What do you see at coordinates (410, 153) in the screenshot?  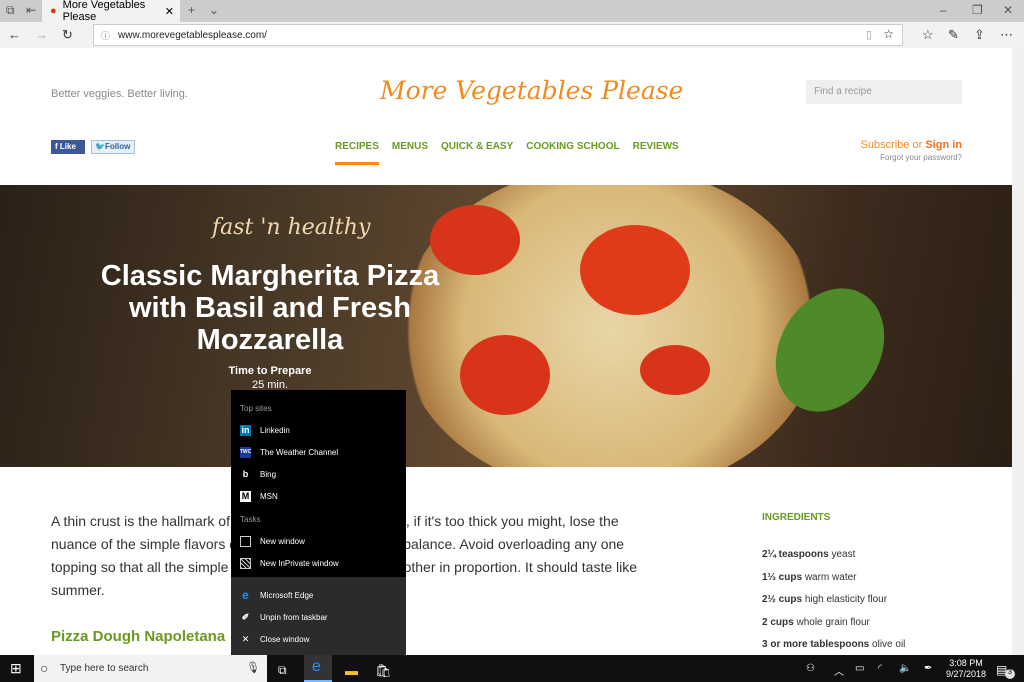 I see `menu-menus: MENUS` at bounding box center [410, 153].